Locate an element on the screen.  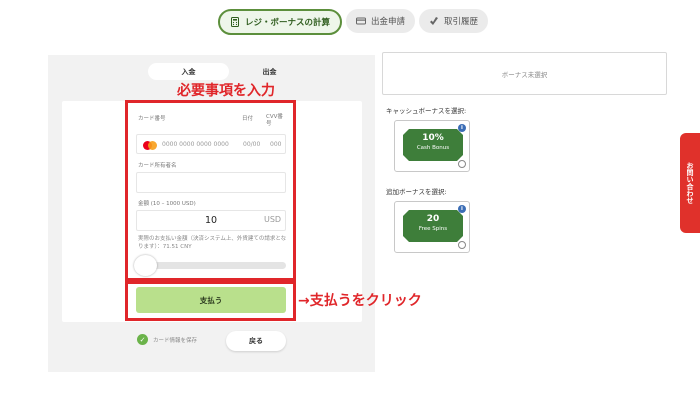
deposit-withdraw-toggle: 入金 出金 is located at coordinates (229, 71).